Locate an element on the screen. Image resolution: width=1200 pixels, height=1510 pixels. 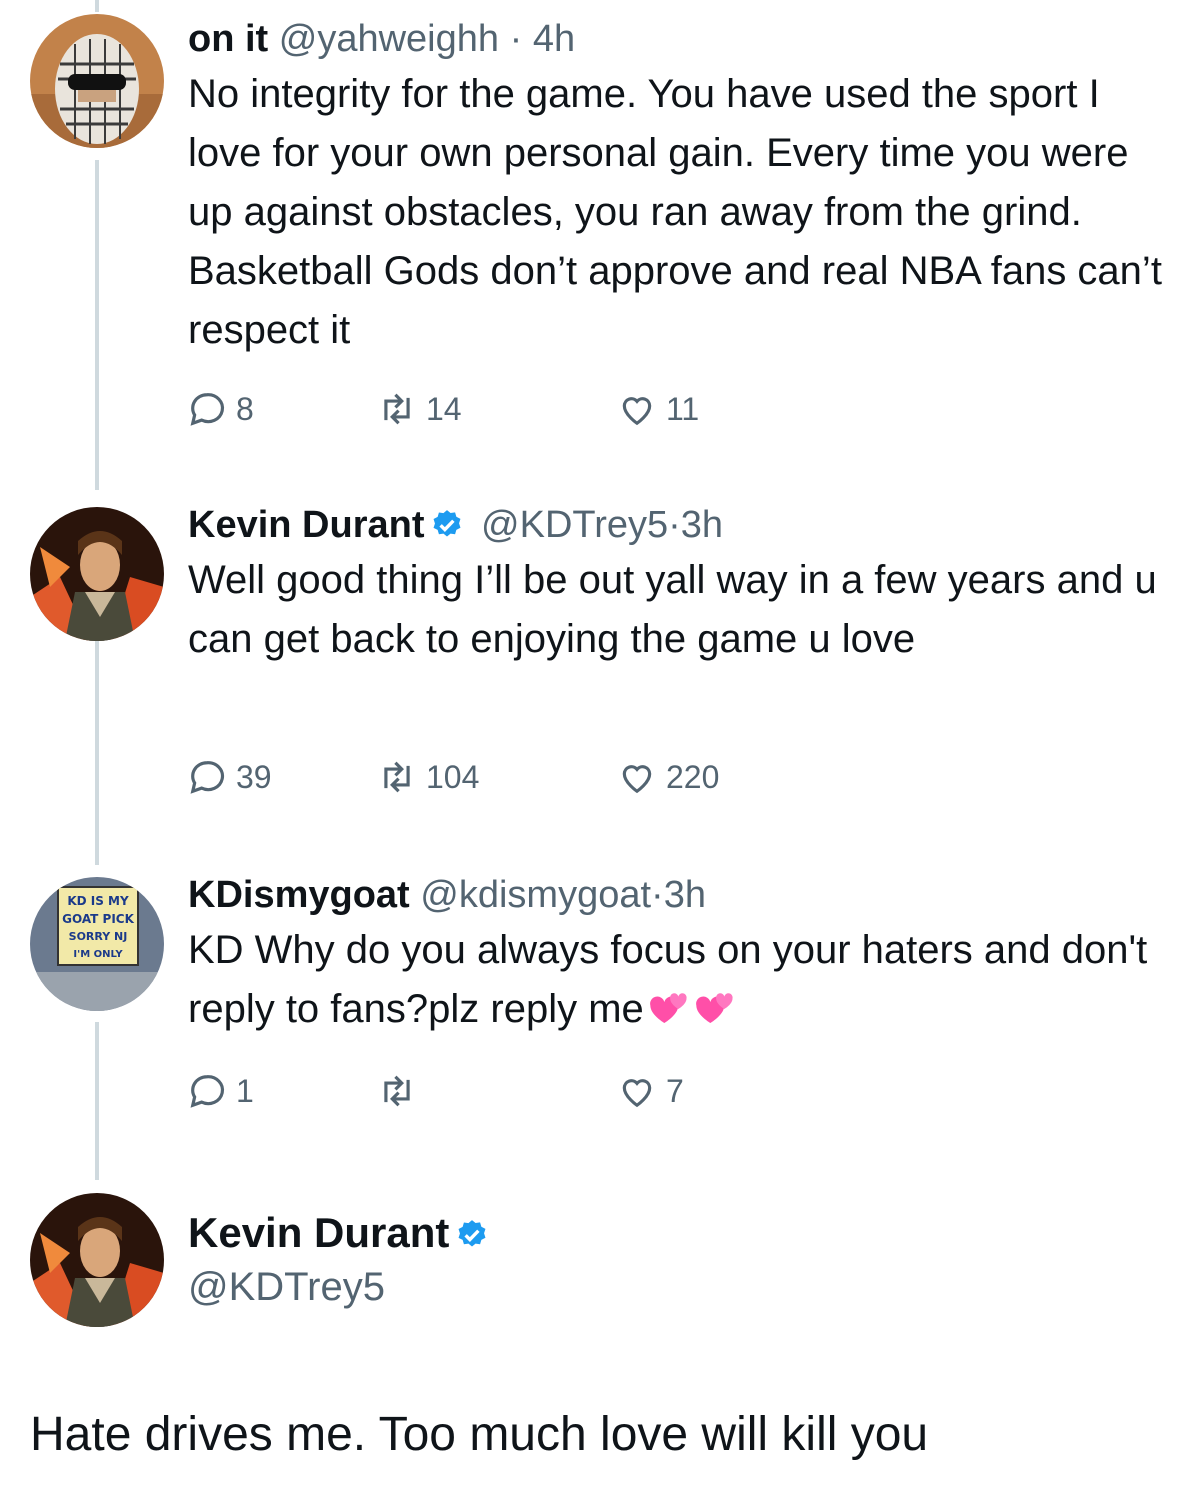
reply-button: 39 is located at coordinates (283, 777).